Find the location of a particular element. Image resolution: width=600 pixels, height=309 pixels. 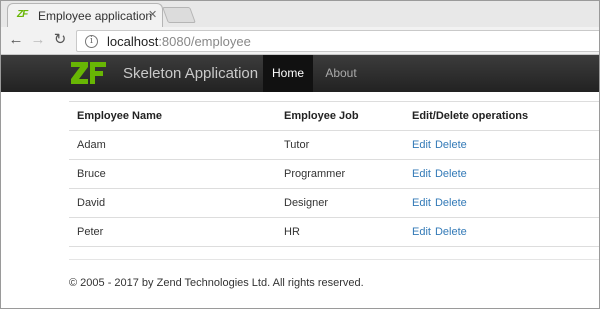

table-row: Bruce Programmer Edit Delete is located at coordinates (334, 174).